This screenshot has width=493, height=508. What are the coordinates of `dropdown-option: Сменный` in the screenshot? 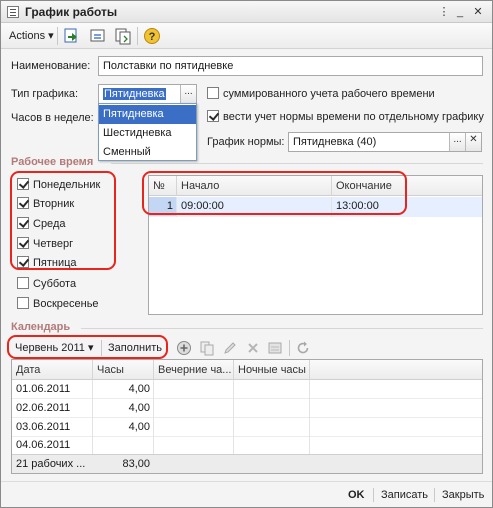 It's located at (147, 152).